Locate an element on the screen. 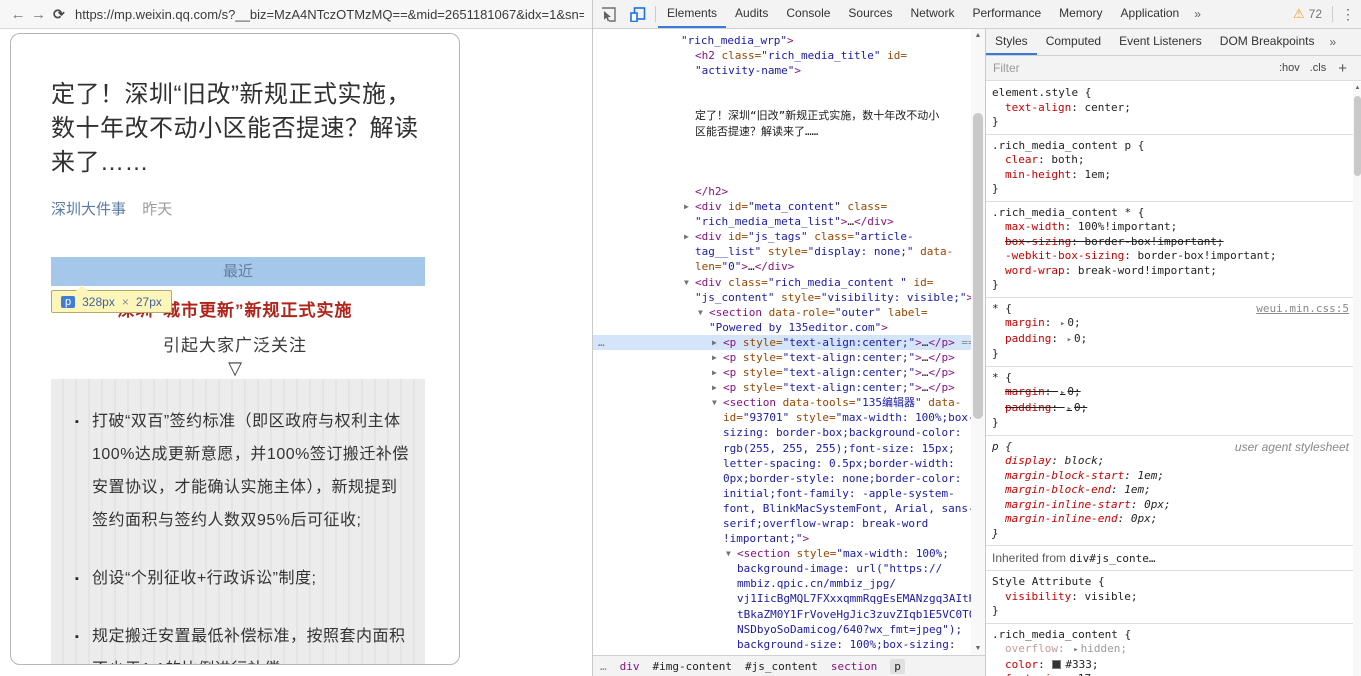 This screenshot has width=1361, height=676. dom-tree-node: </h2> is located at coordinates (782, 191).